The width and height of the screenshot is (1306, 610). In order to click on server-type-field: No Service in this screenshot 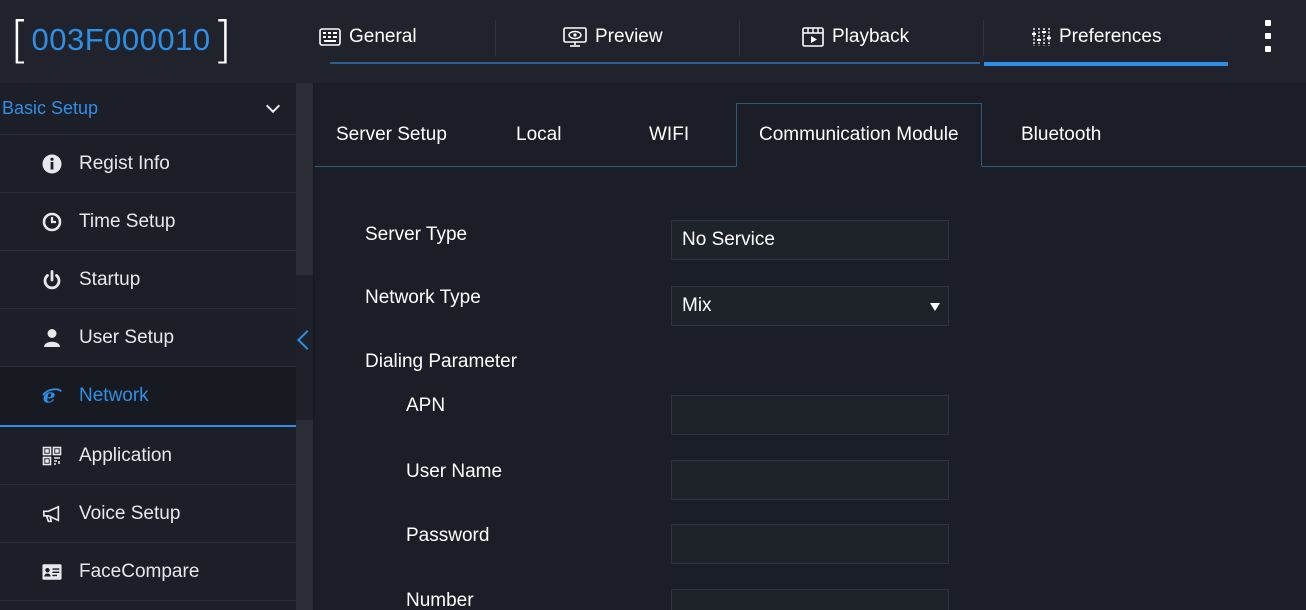, I will do `click(810, 240)`.